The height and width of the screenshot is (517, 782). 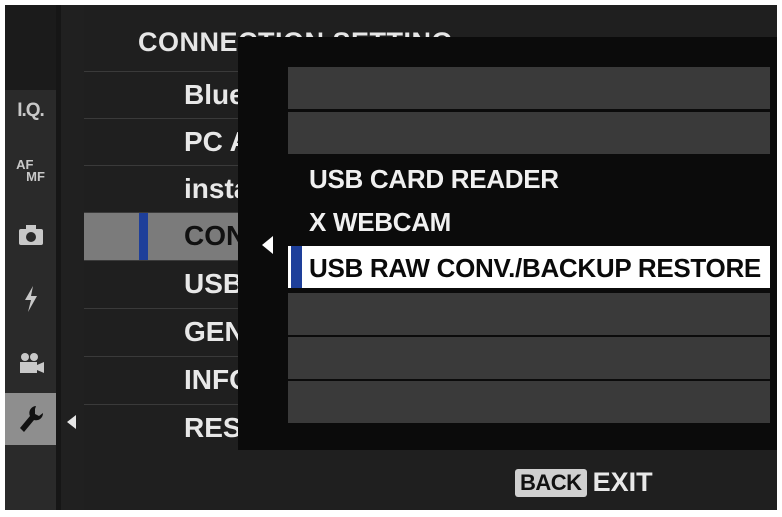 I want to click on setup-tab, so click(x=30, y=419).